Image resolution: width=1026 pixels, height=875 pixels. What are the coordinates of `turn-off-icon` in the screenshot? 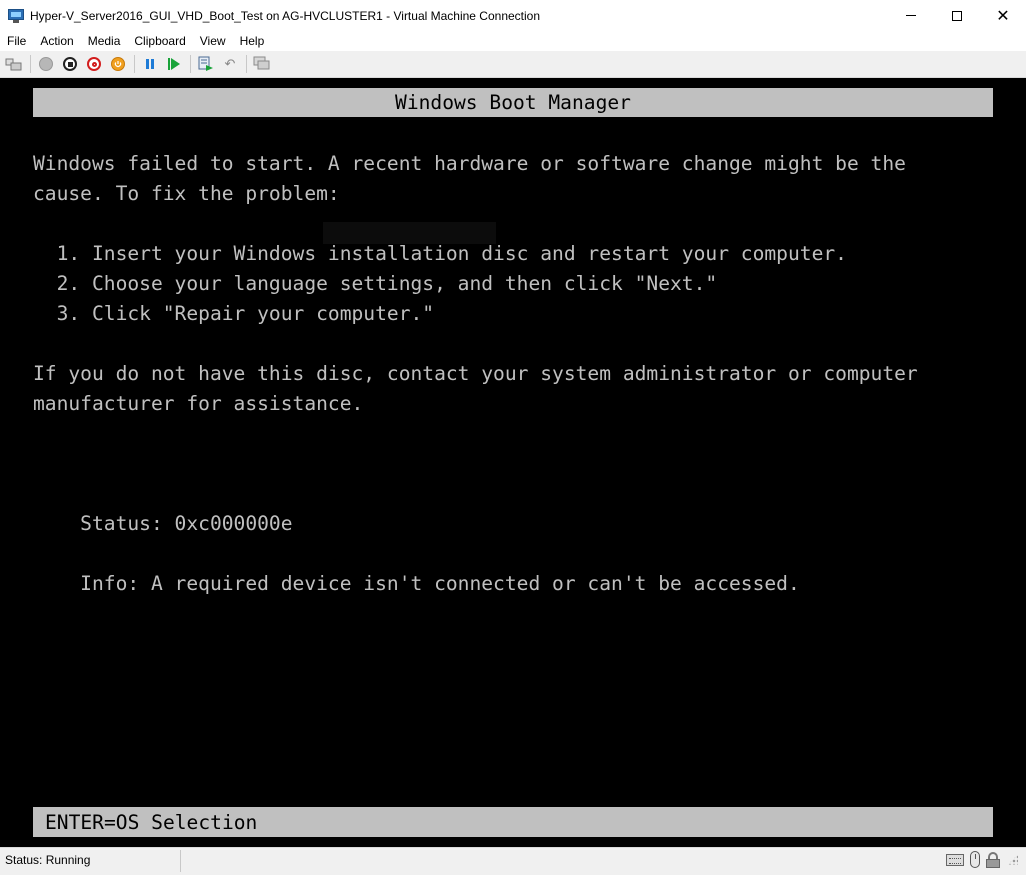 It's located at (70, 64).